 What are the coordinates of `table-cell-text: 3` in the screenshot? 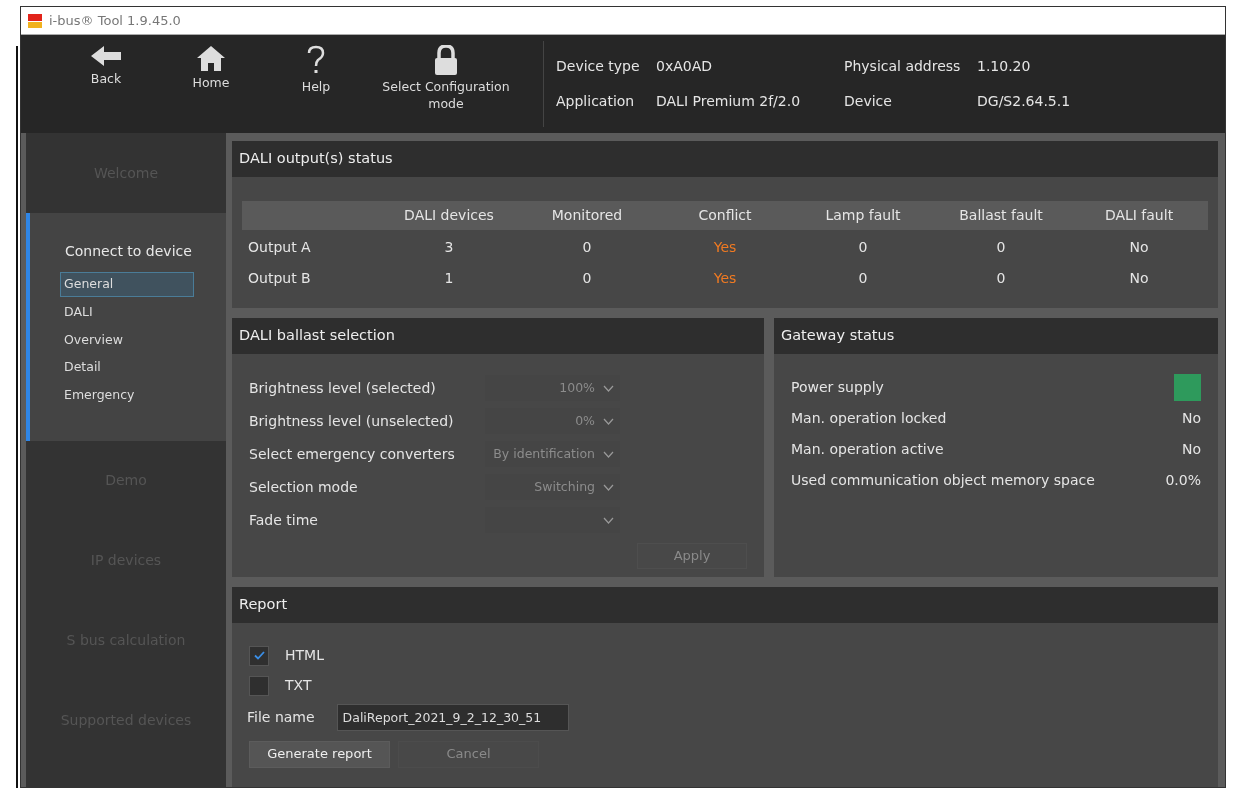 It's located at (449, 247).